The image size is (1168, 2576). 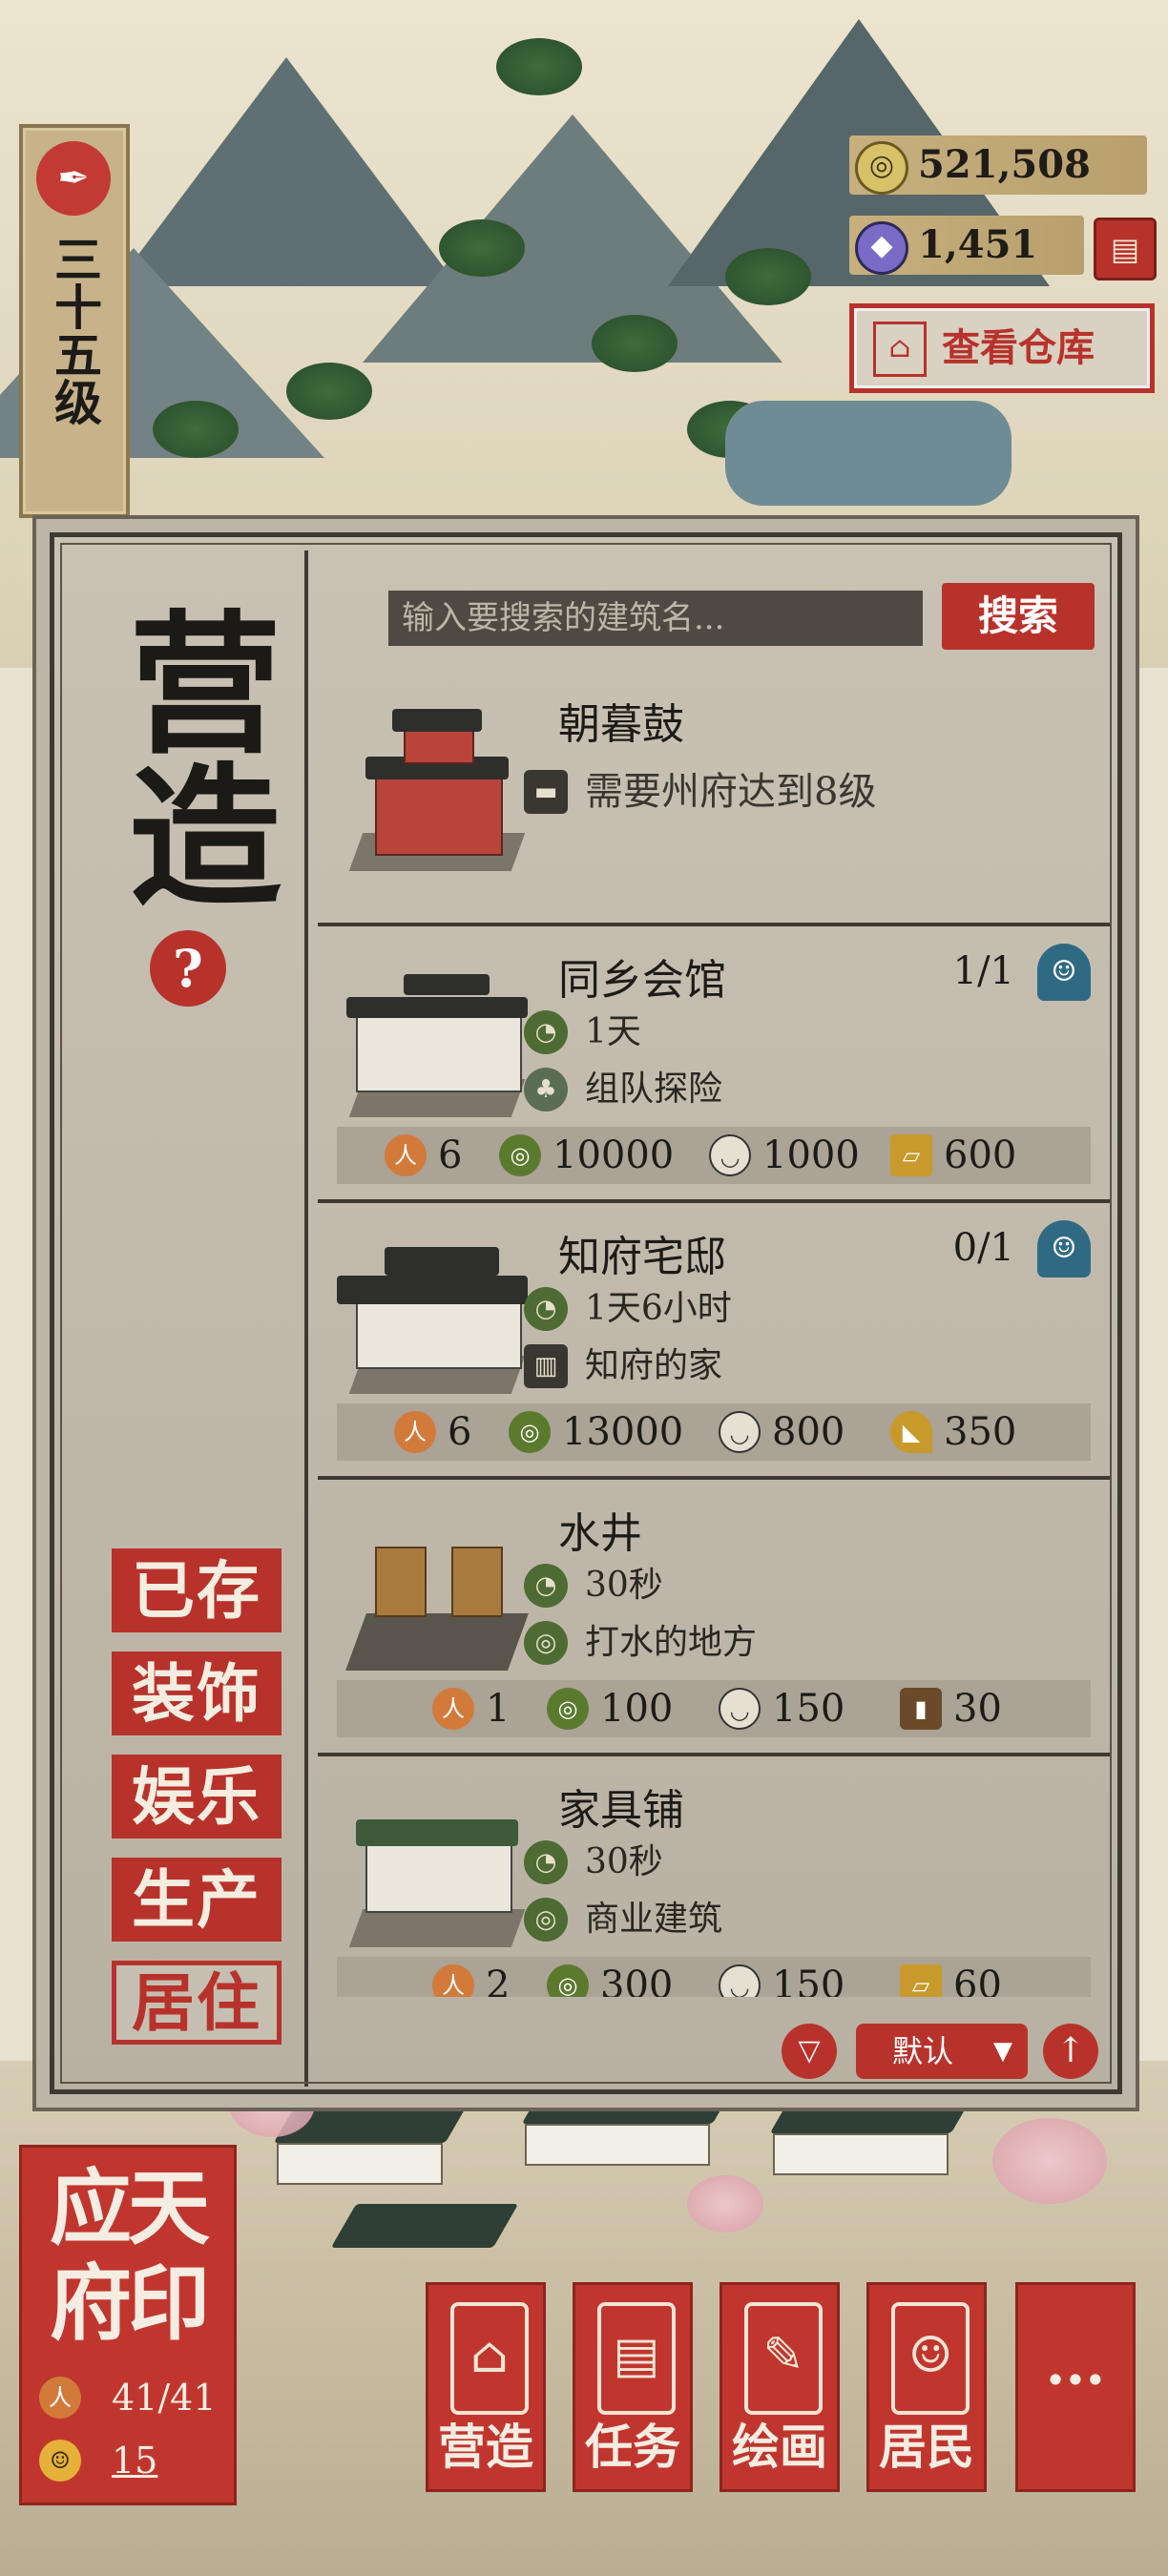 I want to click on wood-icon: ▮, so click(x=921, y=1709).